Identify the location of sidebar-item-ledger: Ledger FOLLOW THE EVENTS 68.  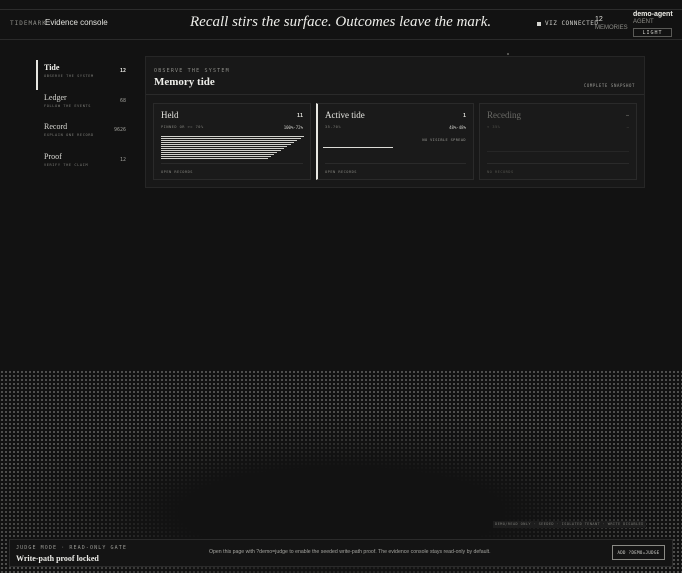
(82, 105).